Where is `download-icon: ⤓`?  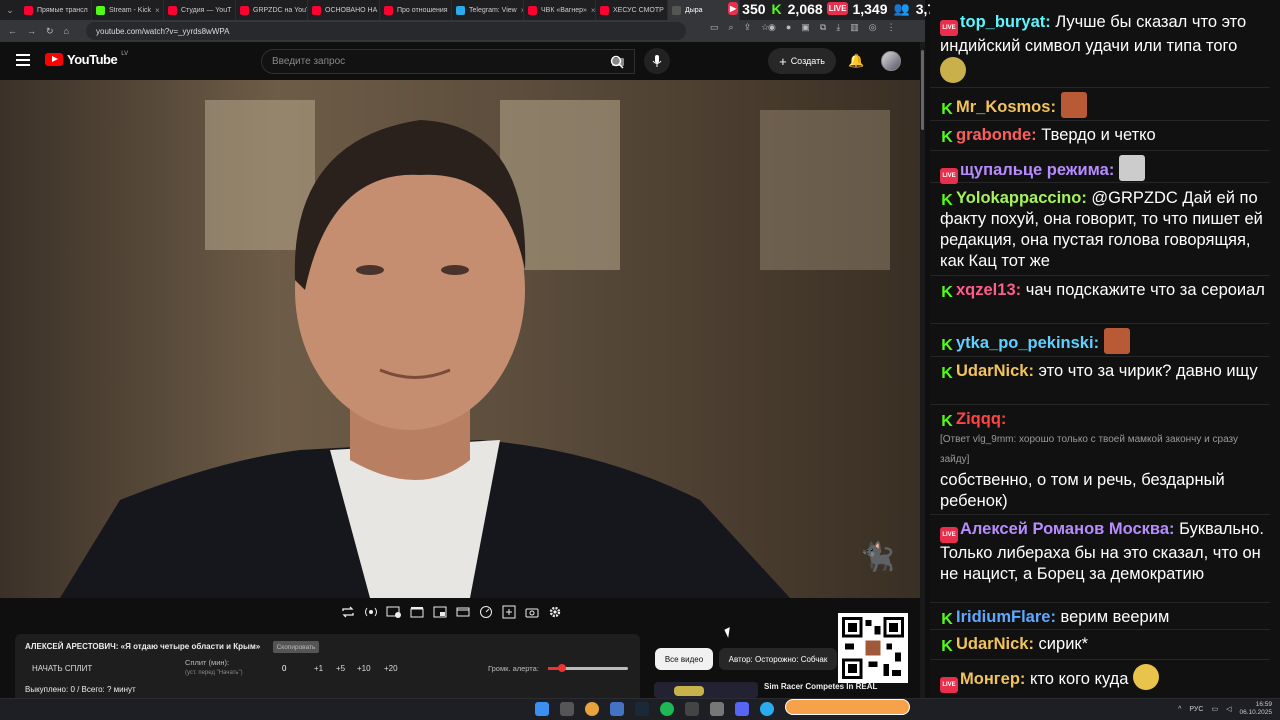
download-icon: ⤓ is located at coordinates (838, 27).